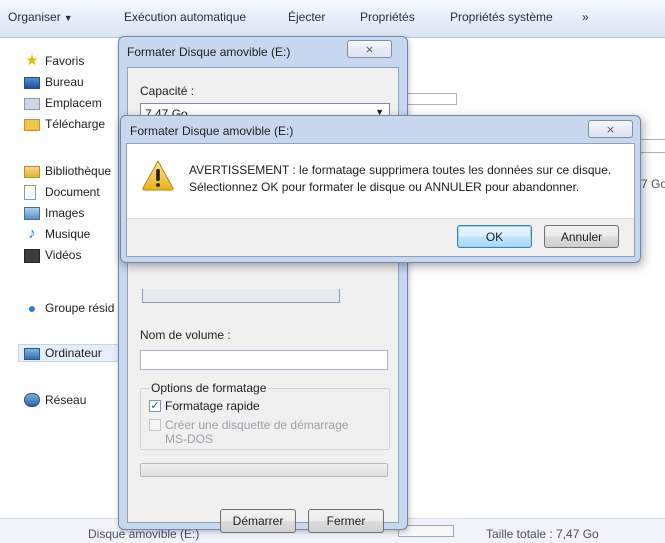 The height and width of the screenshot is (543, 665). What do you see at coordinates (581, 236) in the screenshot?
I see `cancel-button: Annuler` at bounding box center [581, 236].